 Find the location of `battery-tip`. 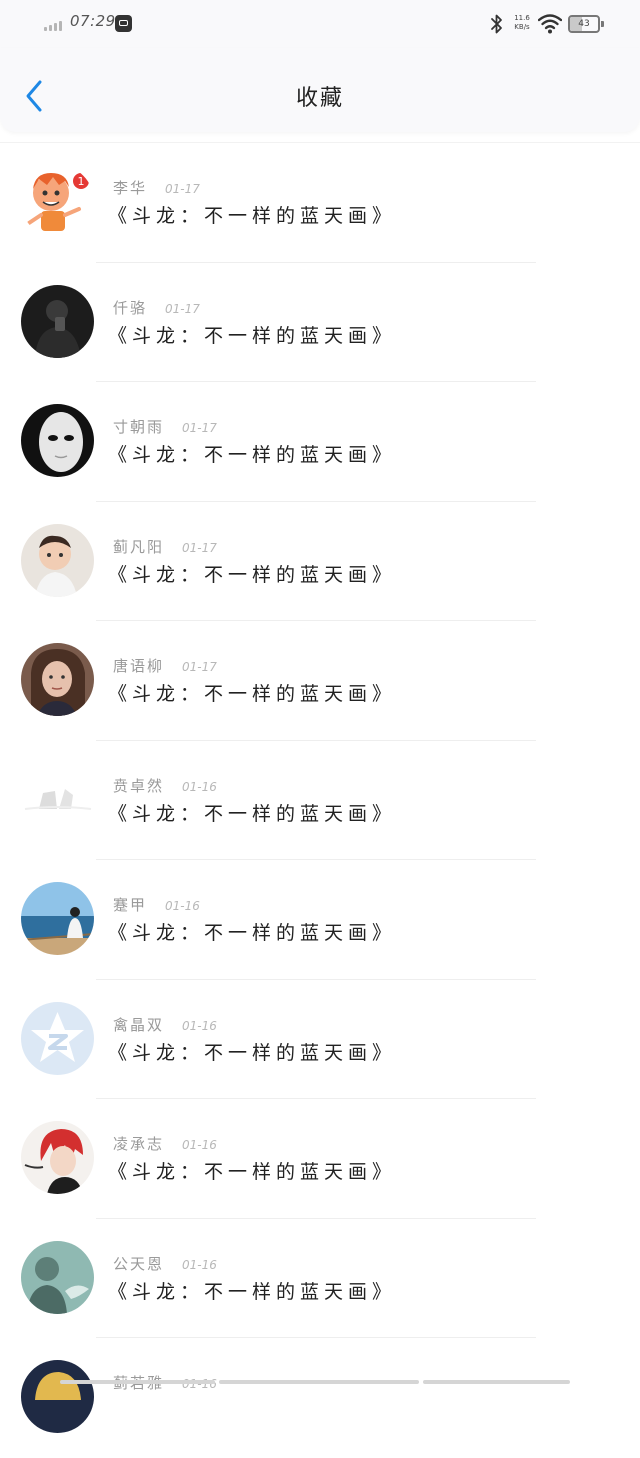

battery-tip is located at coordinates (602, 24).